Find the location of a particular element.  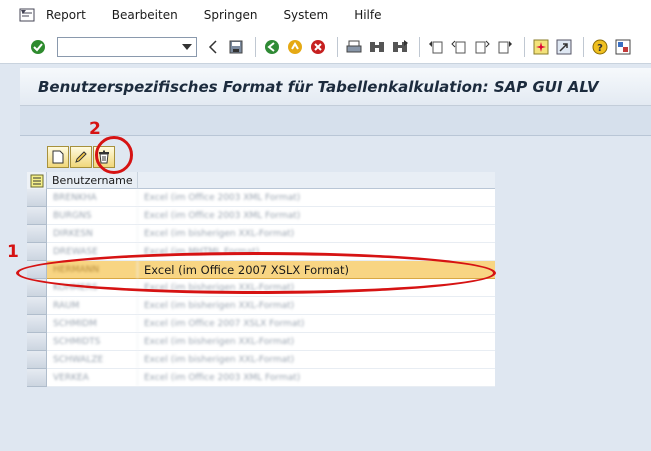

standard-toolbar: ? is located at coordinates (325, 47).